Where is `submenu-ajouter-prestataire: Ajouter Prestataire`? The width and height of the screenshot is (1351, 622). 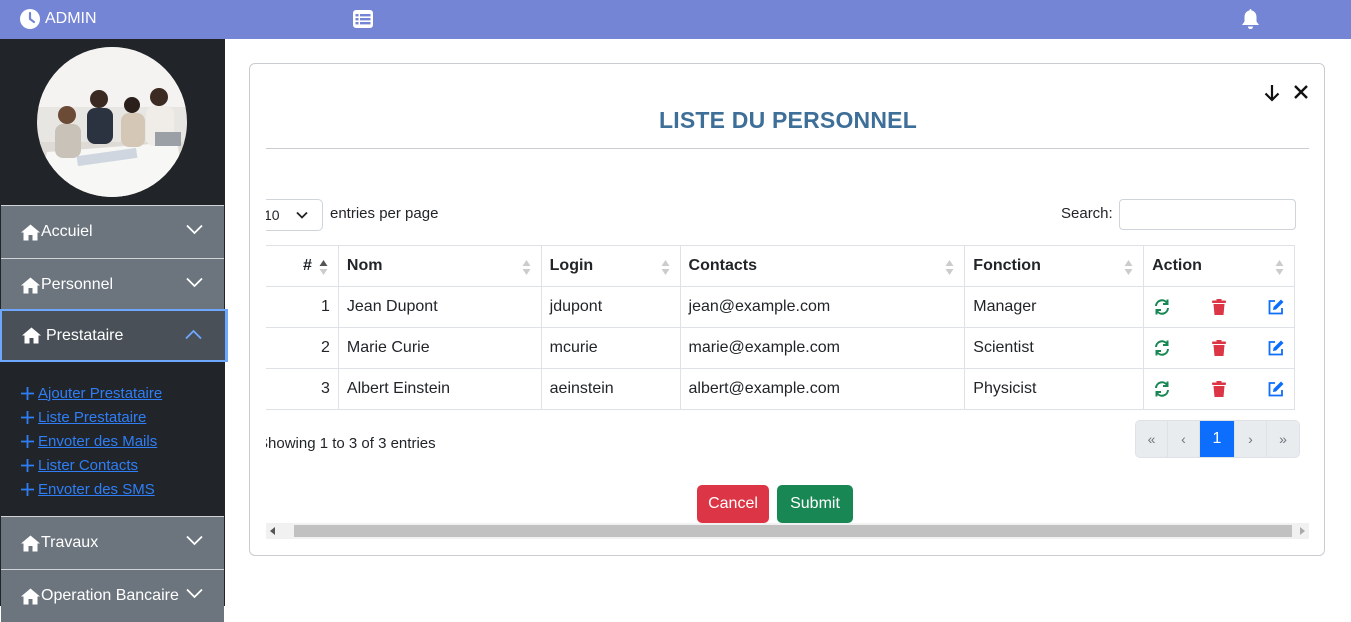 submenu-ajouter-prestataire: Ajouter Prestataire is located at coordinates (123, 393).